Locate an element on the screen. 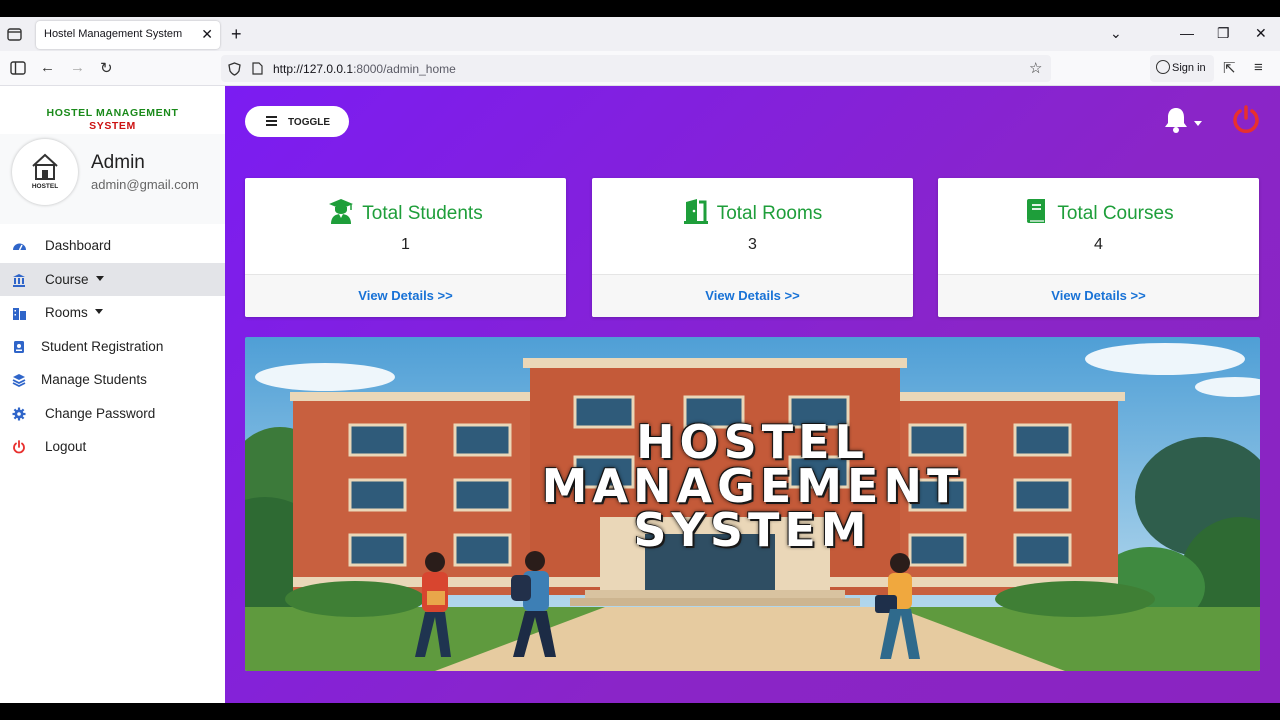 The width and height of the screenshot is (1280, 720). sidebar-item-course: Course is located at coordinates (112, 279).